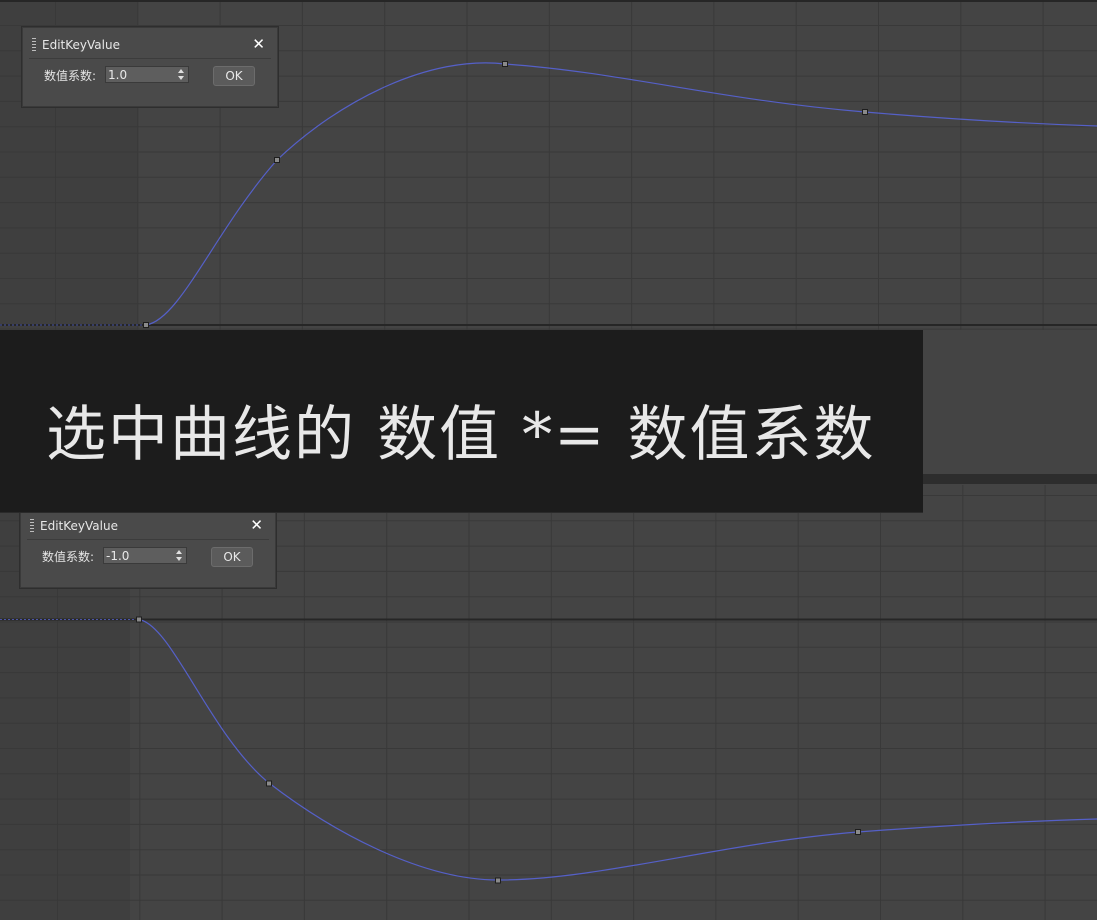 The width and height of the screenshot is (1097, 920). What do you see at coordinates (1010, 479) in the screenshot?
I see `panel-divider` at bounding box center [1010, 479].